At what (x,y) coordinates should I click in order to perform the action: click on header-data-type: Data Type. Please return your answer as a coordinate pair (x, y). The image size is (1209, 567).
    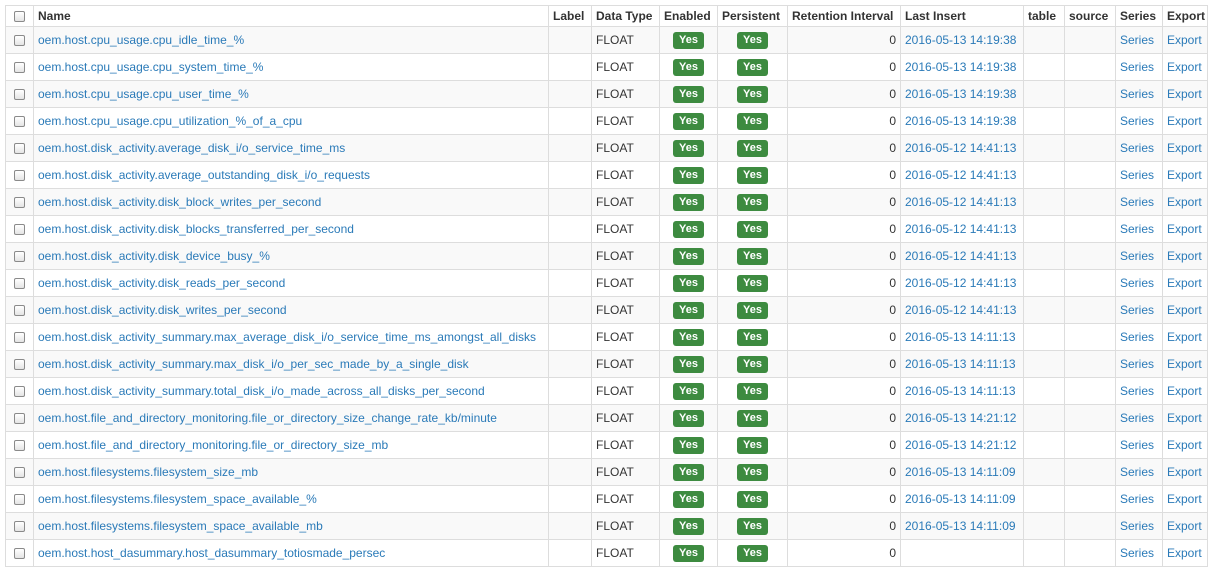
    Looking at the image, I should click on (625, 16).